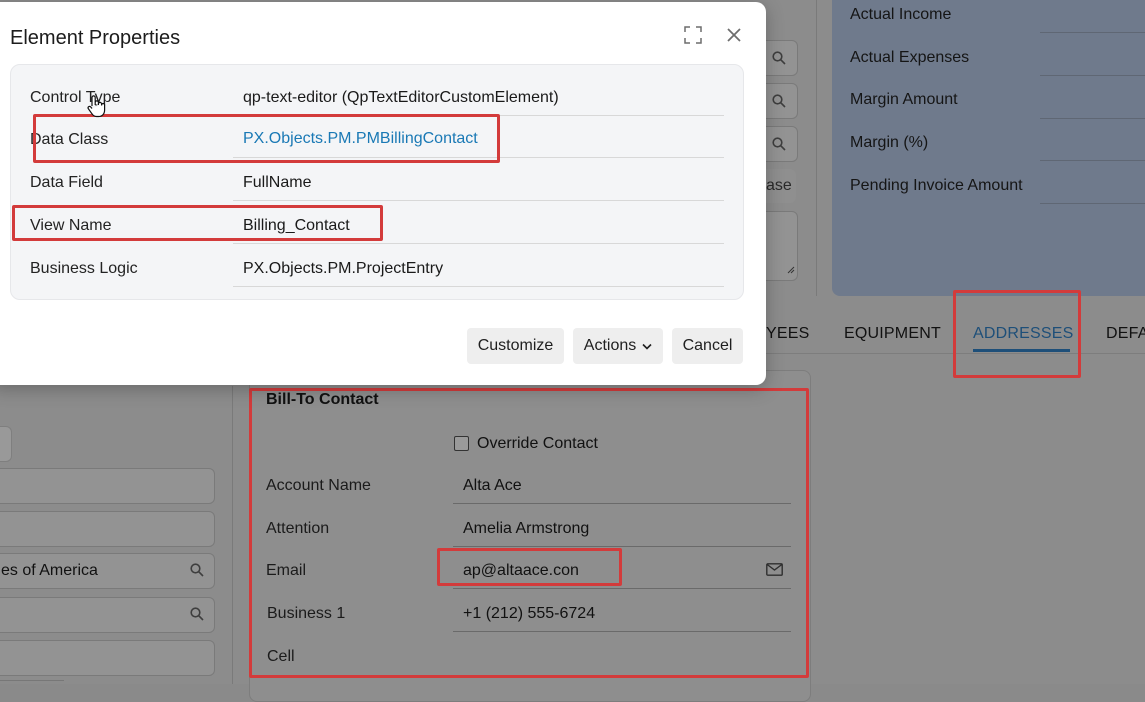 The height and width of the screenshot is (702, 1145). Describe the element at coordinates (904, 99) in the screenshot. I see `summary-label: Margin Amount` at that location.